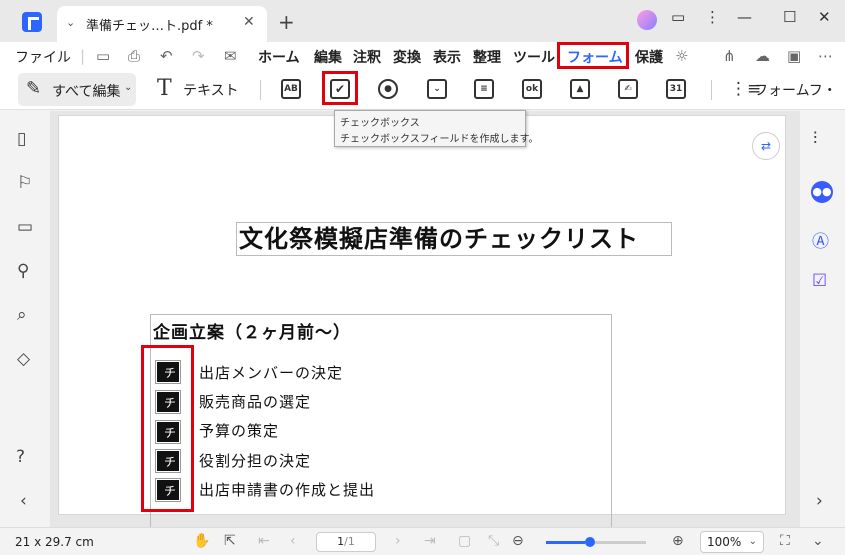  Describe the element at coordinates (255, 461) in the screenshot. I see `checklist-item: 役割分担の決定` at that location.